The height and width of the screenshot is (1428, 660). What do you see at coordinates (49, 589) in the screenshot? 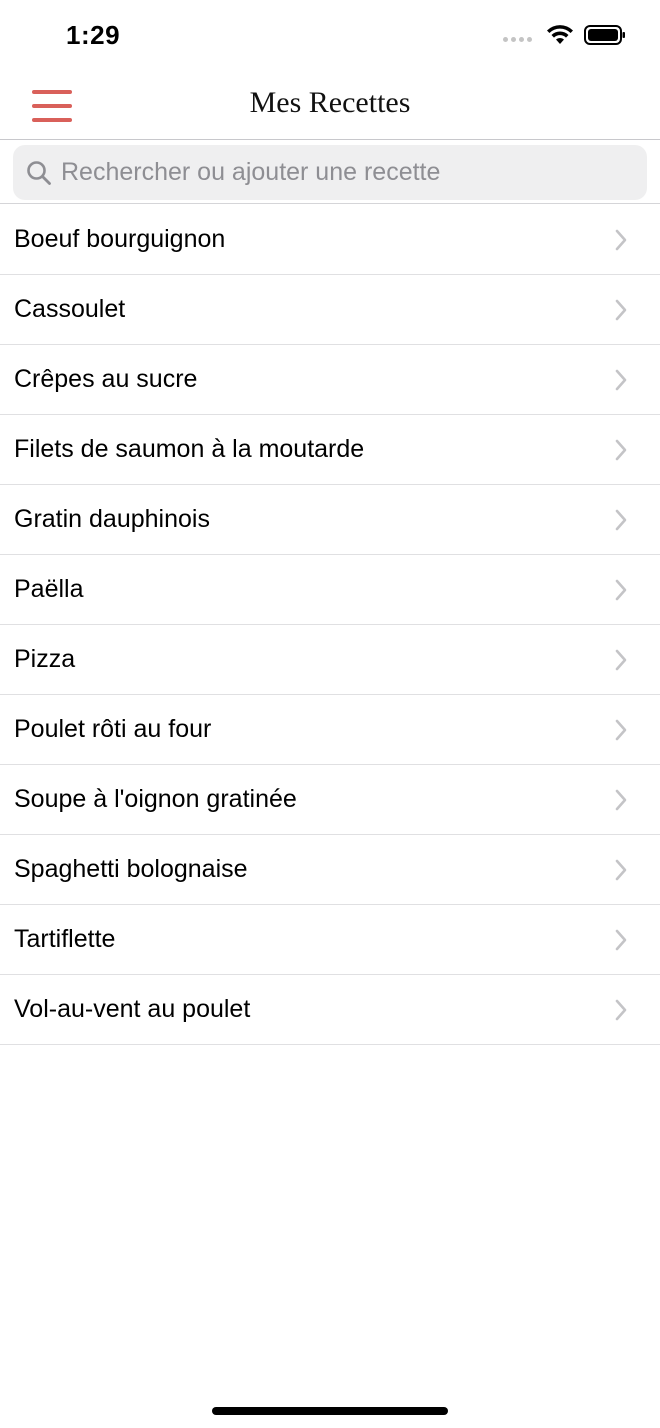
I see `recipe-name: Paëlla` at bounding box center [49, 589].